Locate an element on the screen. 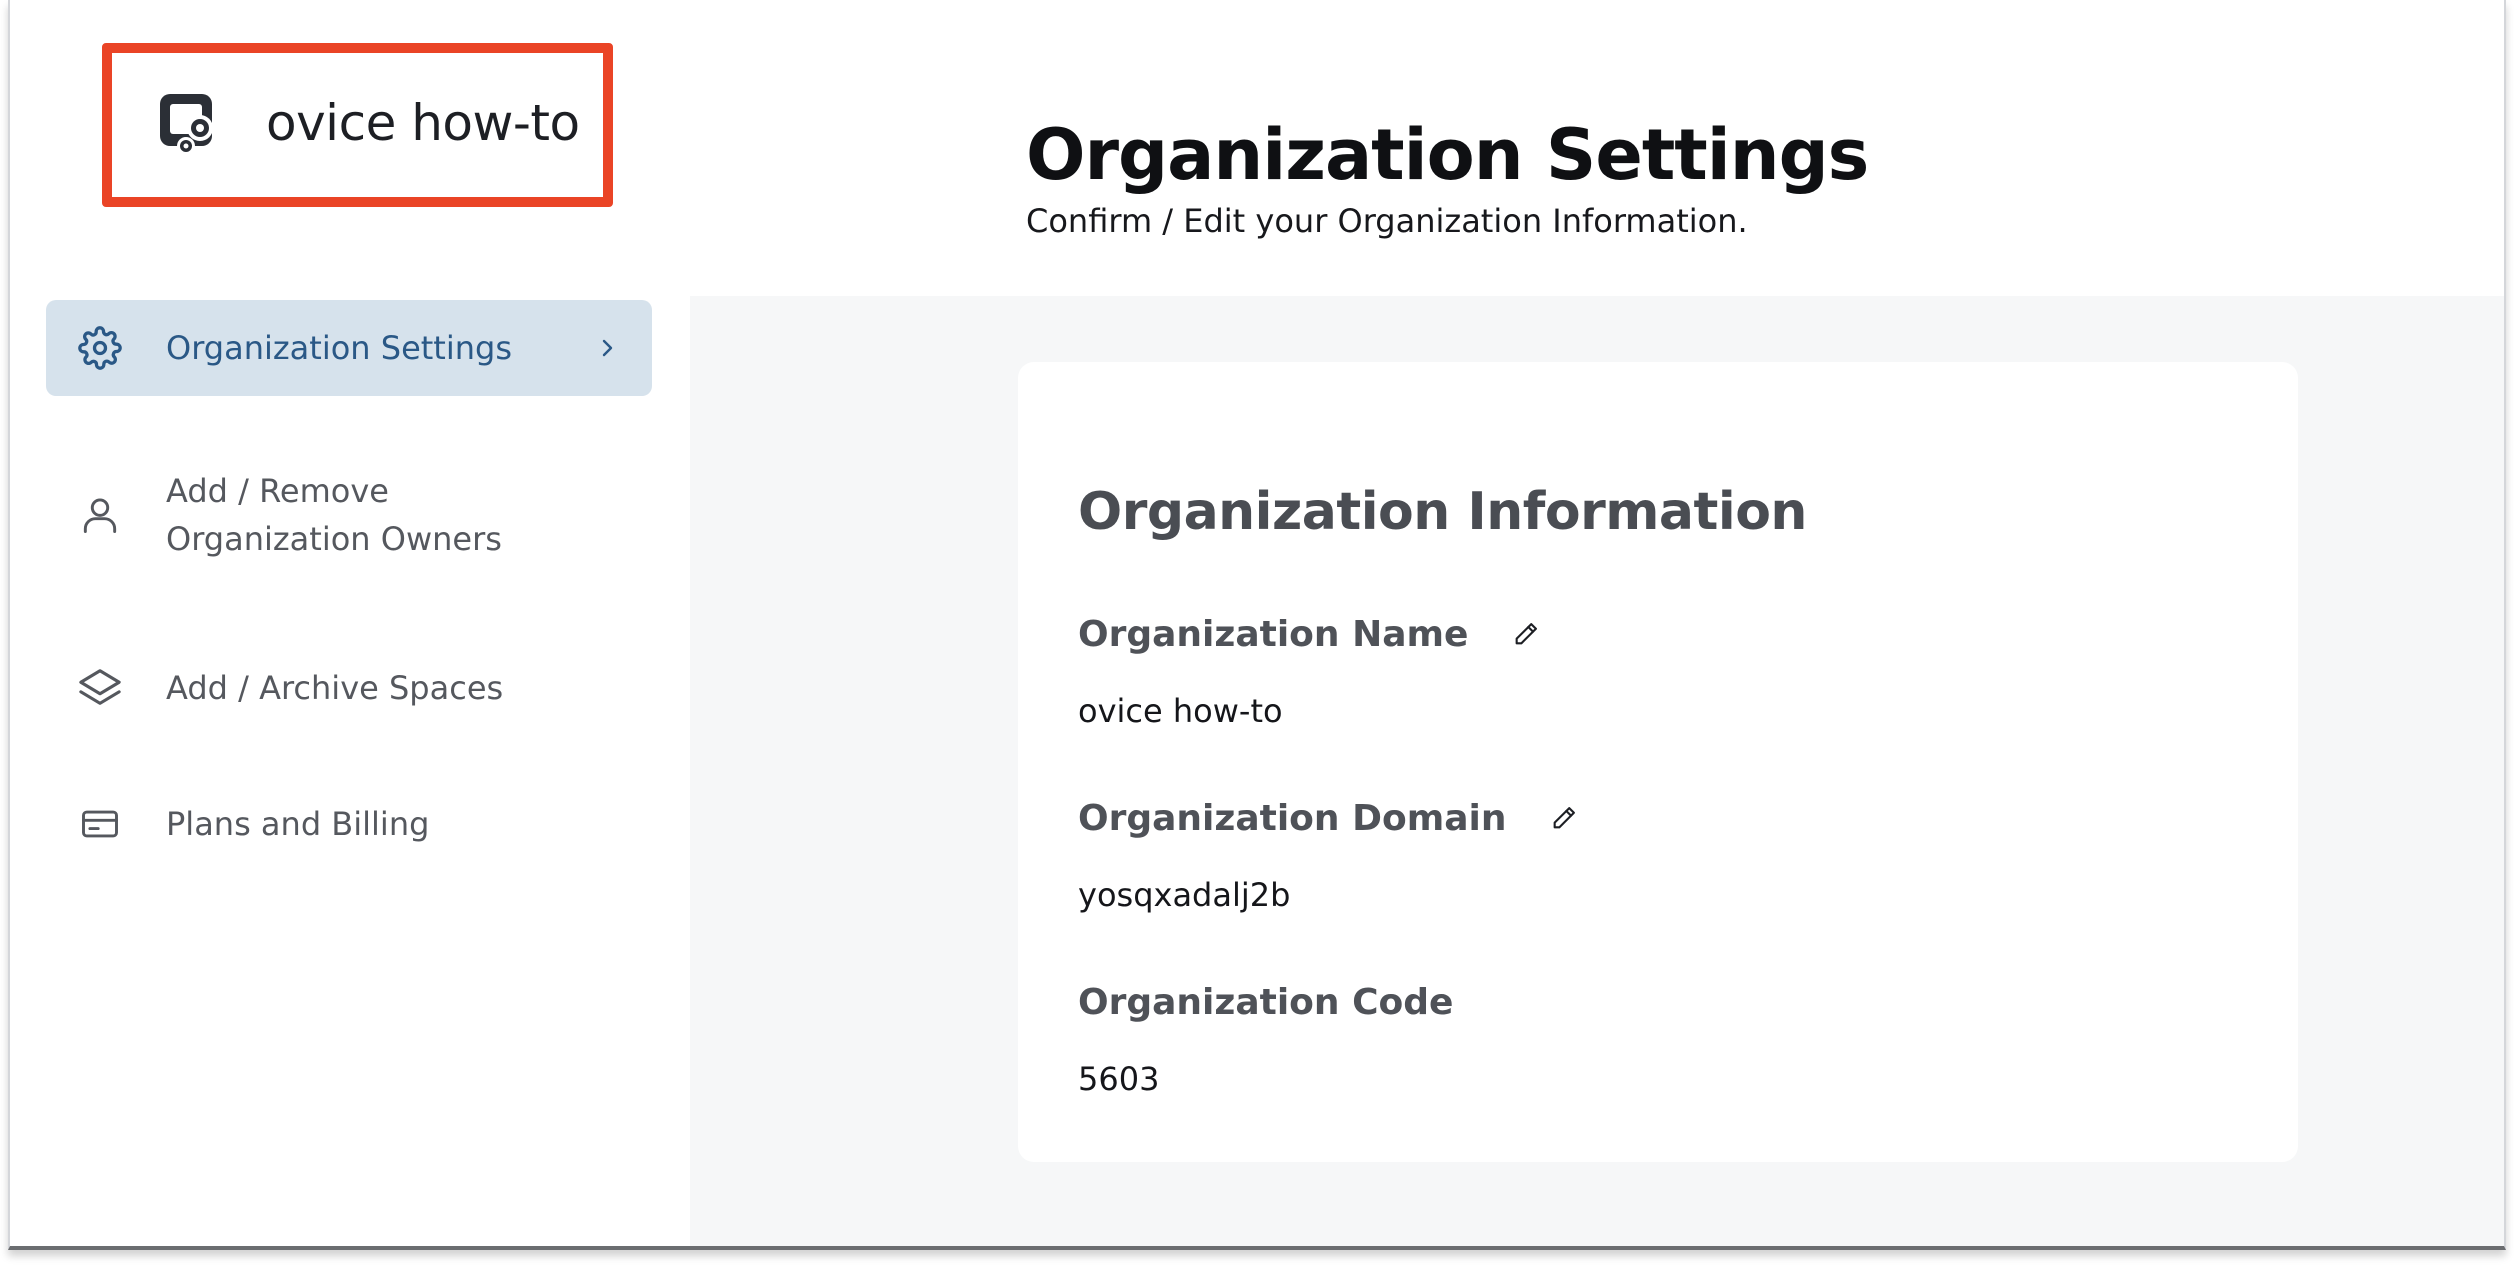 Image resolution: width=2514 pixels, height=1268 pixels. sidebar-item-label: Plans and Billing is located at coordinates (298, 824).